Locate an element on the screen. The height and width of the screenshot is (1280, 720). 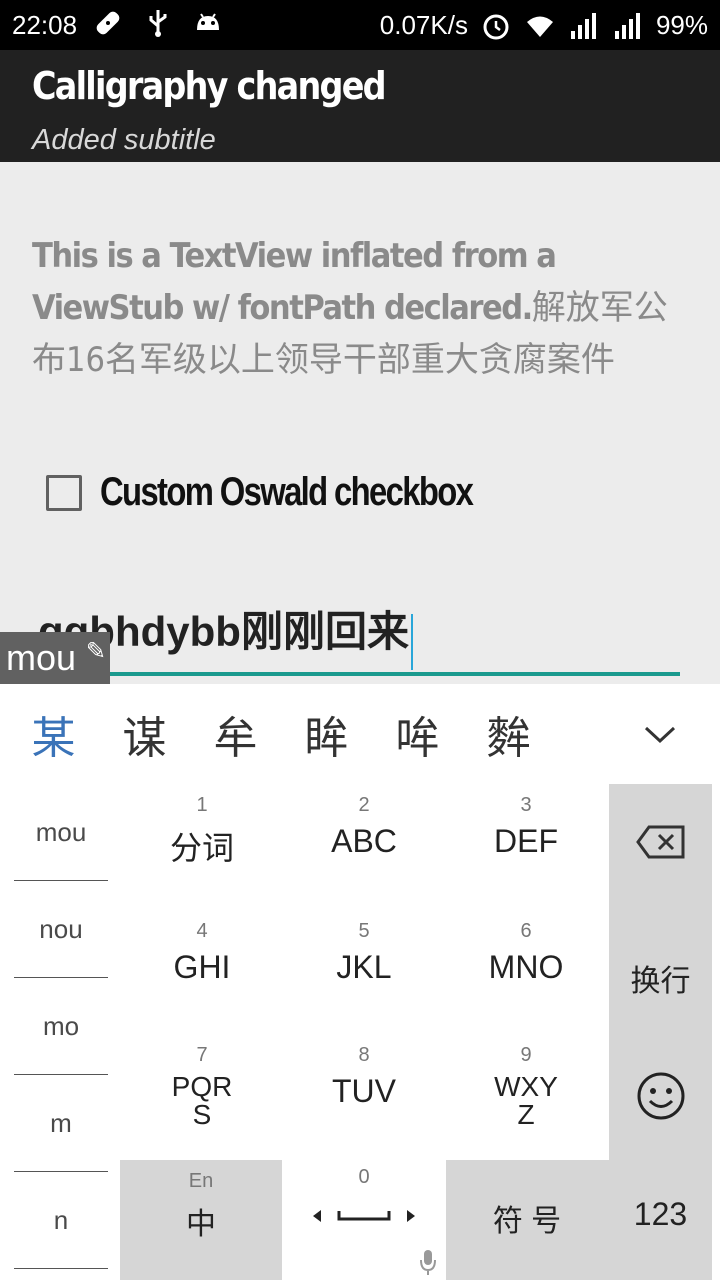
symbol-label: 符 号 is located at coordinates (527, 1221).